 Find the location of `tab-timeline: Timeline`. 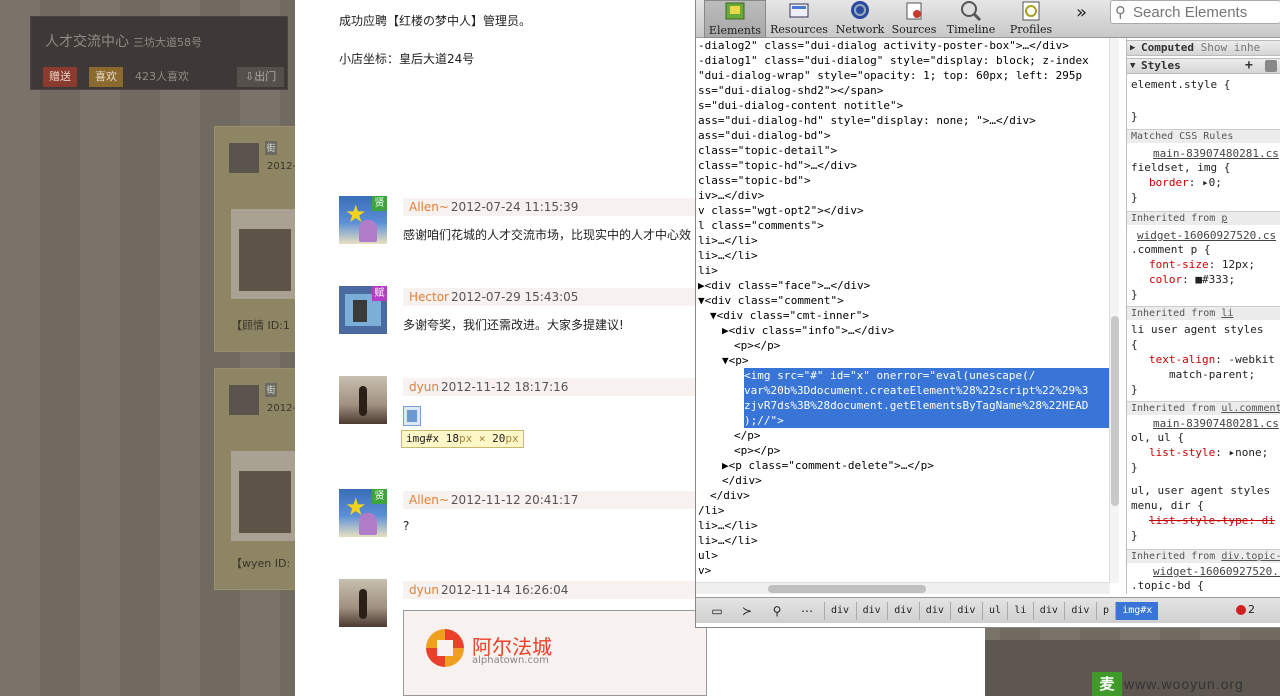

tab-timeline: Timeline is located at coordinates (971, 19).